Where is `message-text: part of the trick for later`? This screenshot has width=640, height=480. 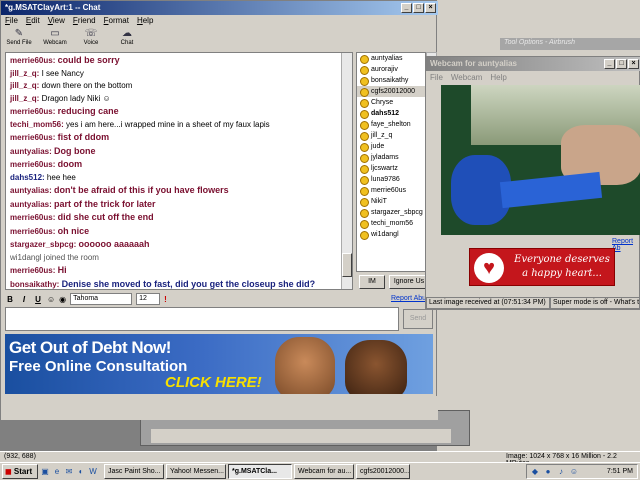 message-text: part of the trick for later is located at coordinates (105, 203).